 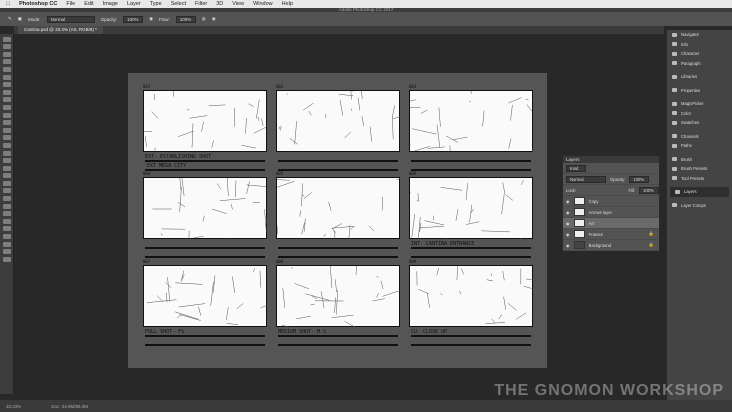 What do you see at coordinates (699, 114) in the screenshot?
I see `dock-item-color: Color` at bounding box center [699, 114].